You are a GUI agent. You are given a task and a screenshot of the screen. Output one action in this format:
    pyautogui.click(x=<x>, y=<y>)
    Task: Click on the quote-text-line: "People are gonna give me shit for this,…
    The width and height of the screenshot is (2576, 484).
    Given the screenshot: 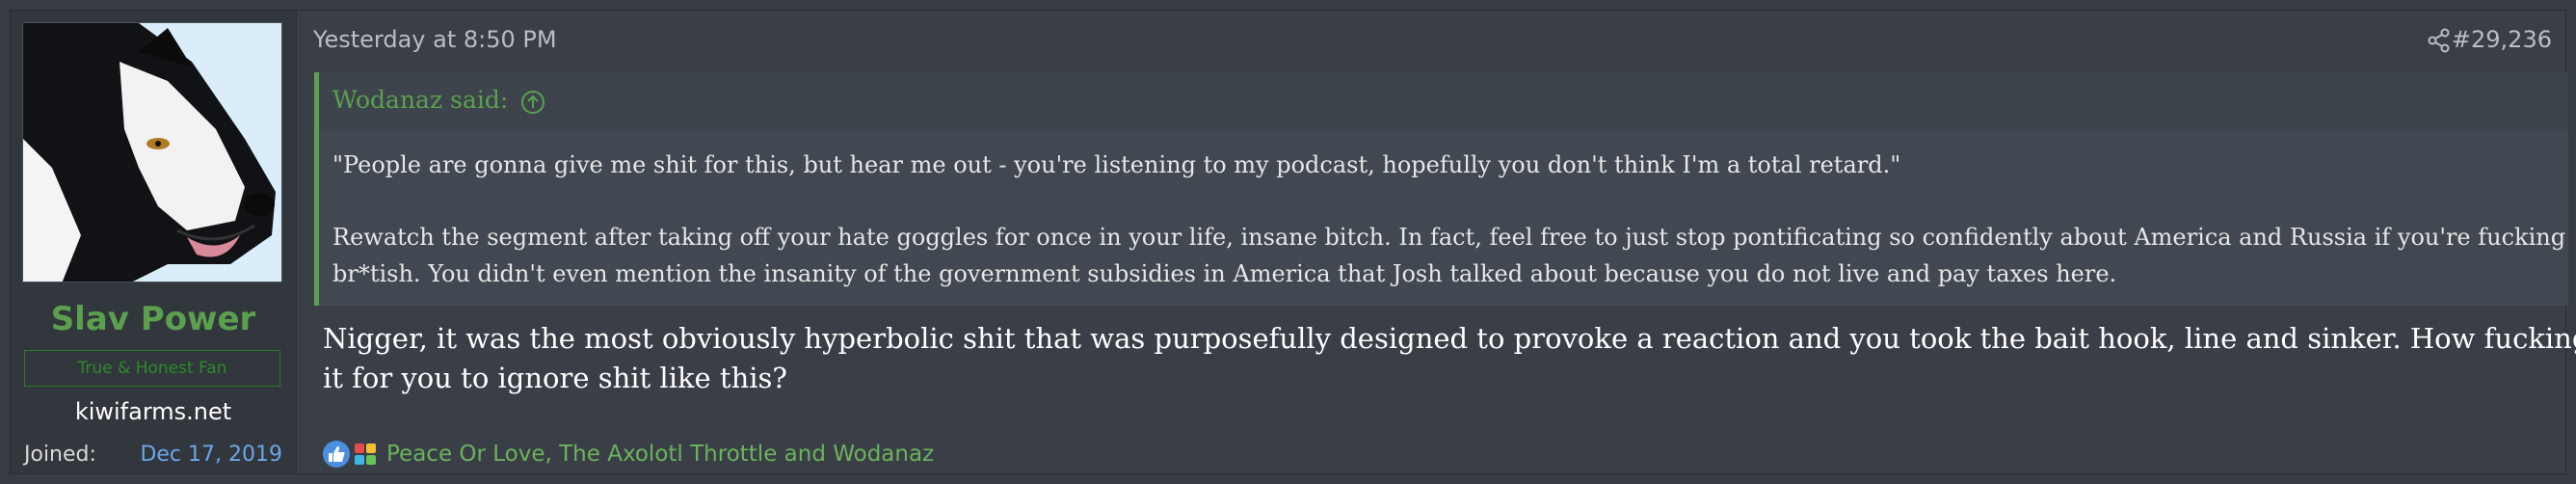 What is the action you would take?
    pyautogui.click(x=1116, y=164)
    